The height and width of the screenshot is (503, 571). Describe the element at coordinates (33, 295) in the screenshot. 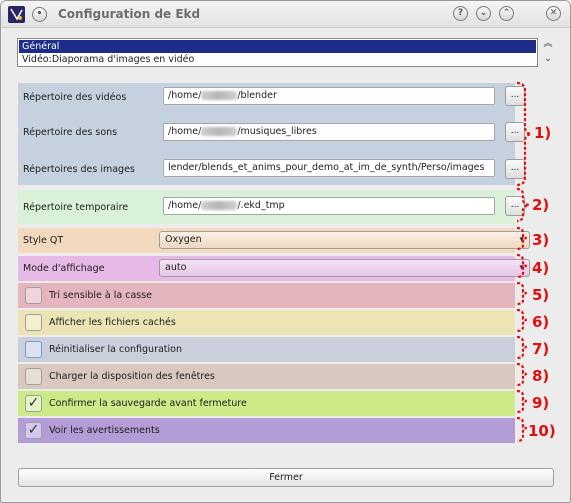

I see `tri-checkbox` at that location.